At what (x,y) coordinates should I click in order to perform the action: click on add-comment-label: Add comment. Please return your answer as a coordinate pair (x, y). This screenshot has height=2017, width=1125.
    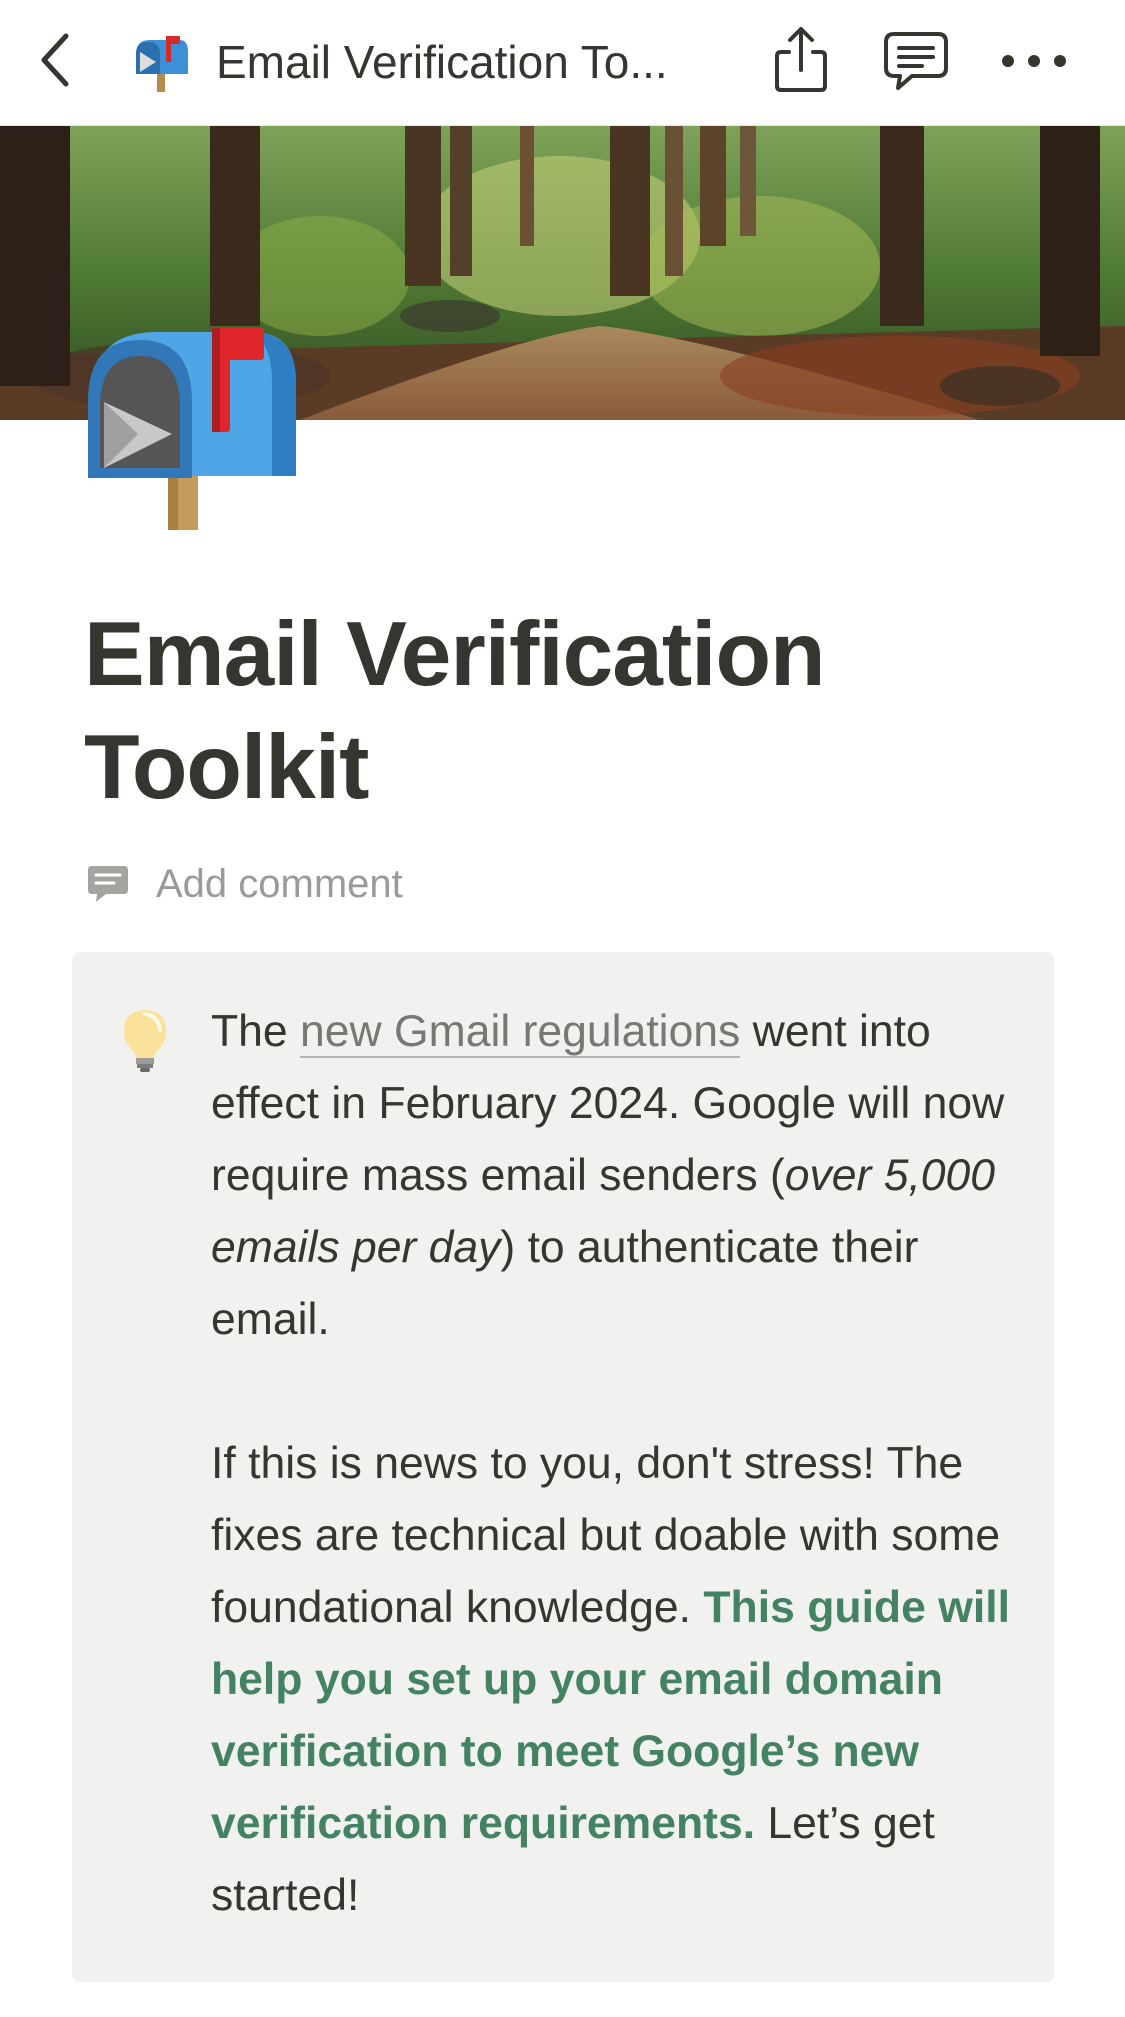
    Looking at the image, I should click on (279, 883).